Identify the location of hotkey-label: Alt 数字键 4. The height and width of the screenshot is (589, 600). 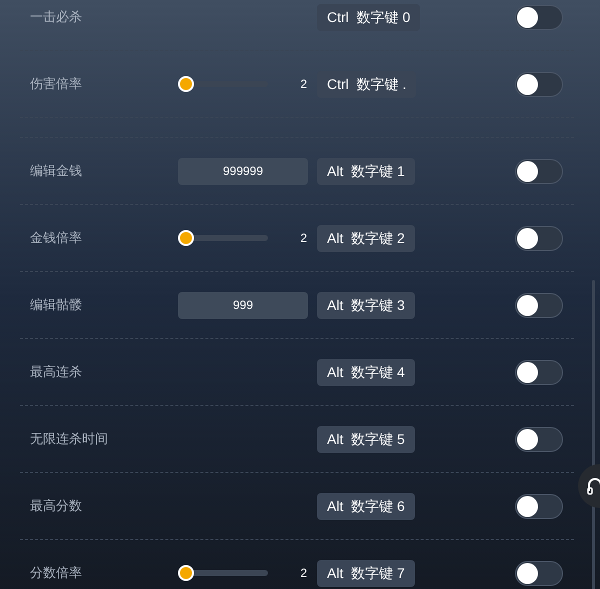
(366, 372).